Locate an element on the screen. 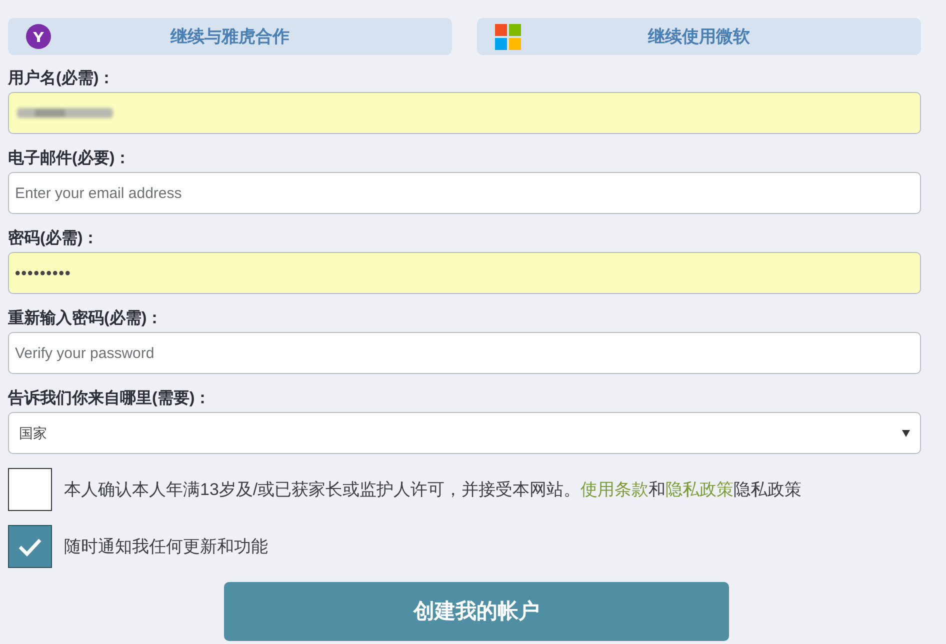 The height and width of the screenshot is (644, 946). field-label: 电子邮件(必要)： is located at coordinates (70, 159).